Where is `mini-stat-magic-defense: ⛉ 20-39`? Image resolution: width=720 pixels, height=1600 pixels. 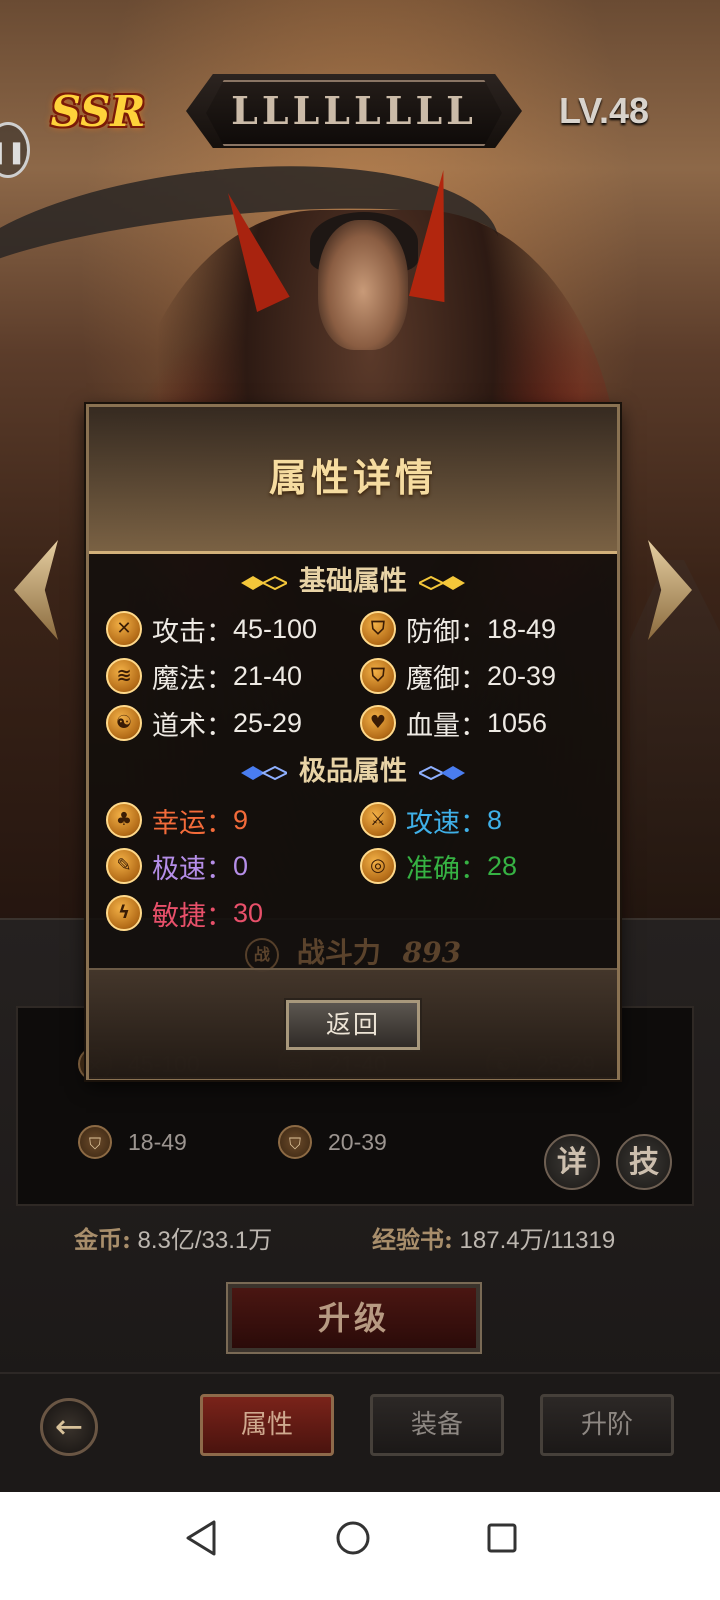 mini-stat-magic-defense: ⛉ 20-39 is located at coordinates (332, 1142).